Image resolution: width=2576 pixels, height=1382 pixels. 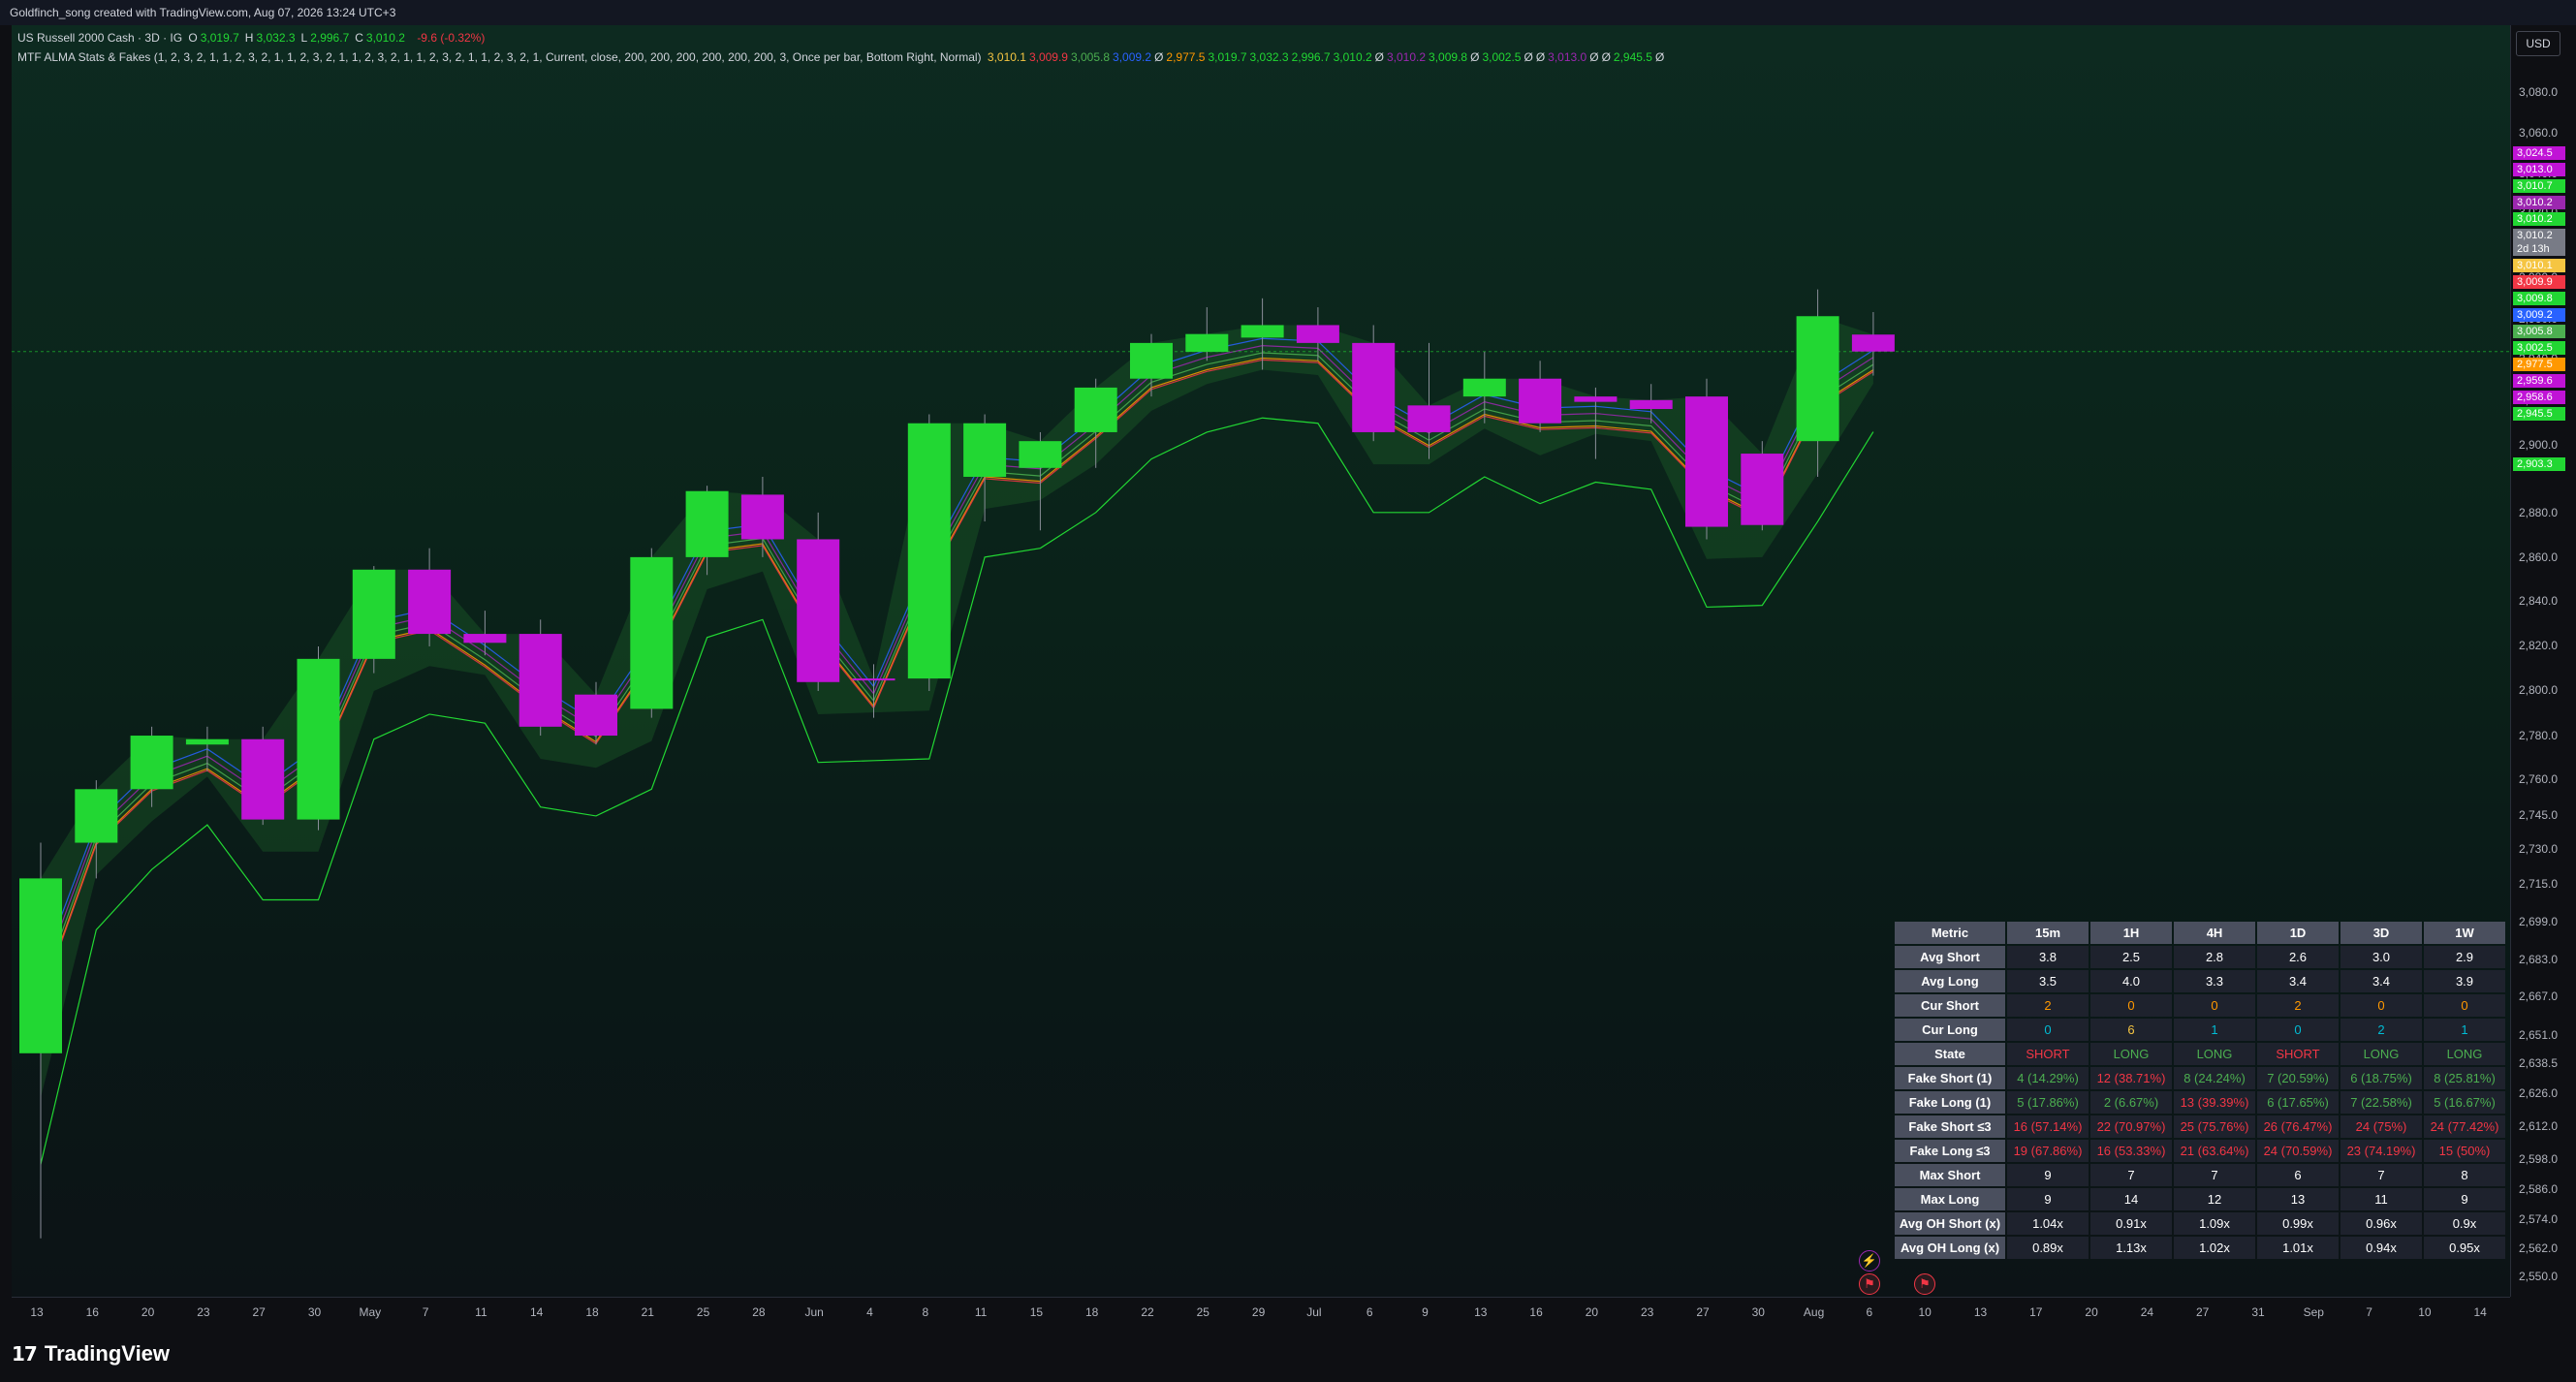 I want to click on stats-cell: 2 (6.67%), so click(x=2131, y=1102).